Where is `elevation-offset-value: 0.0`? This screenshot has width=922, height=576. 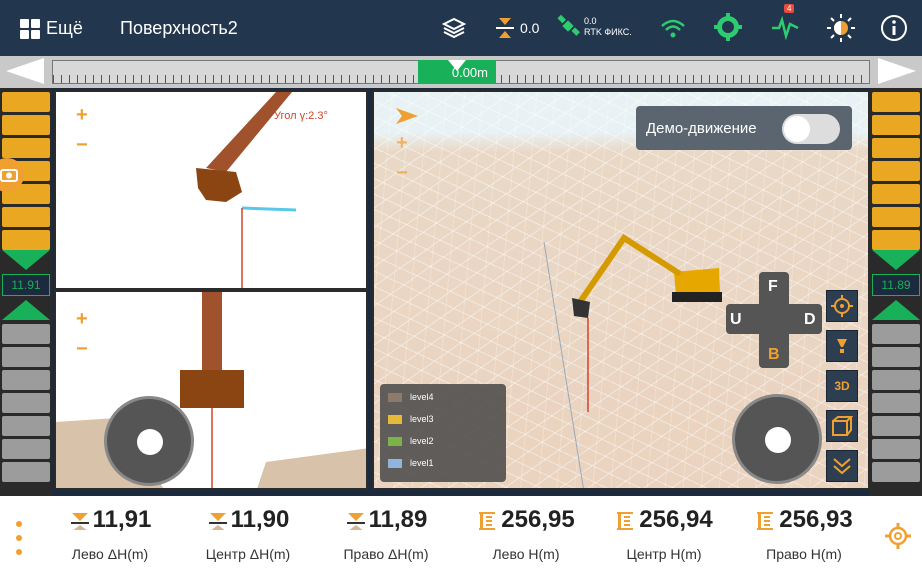 elevation-offset-value: 0.0 is located at coordinates (530, 28).